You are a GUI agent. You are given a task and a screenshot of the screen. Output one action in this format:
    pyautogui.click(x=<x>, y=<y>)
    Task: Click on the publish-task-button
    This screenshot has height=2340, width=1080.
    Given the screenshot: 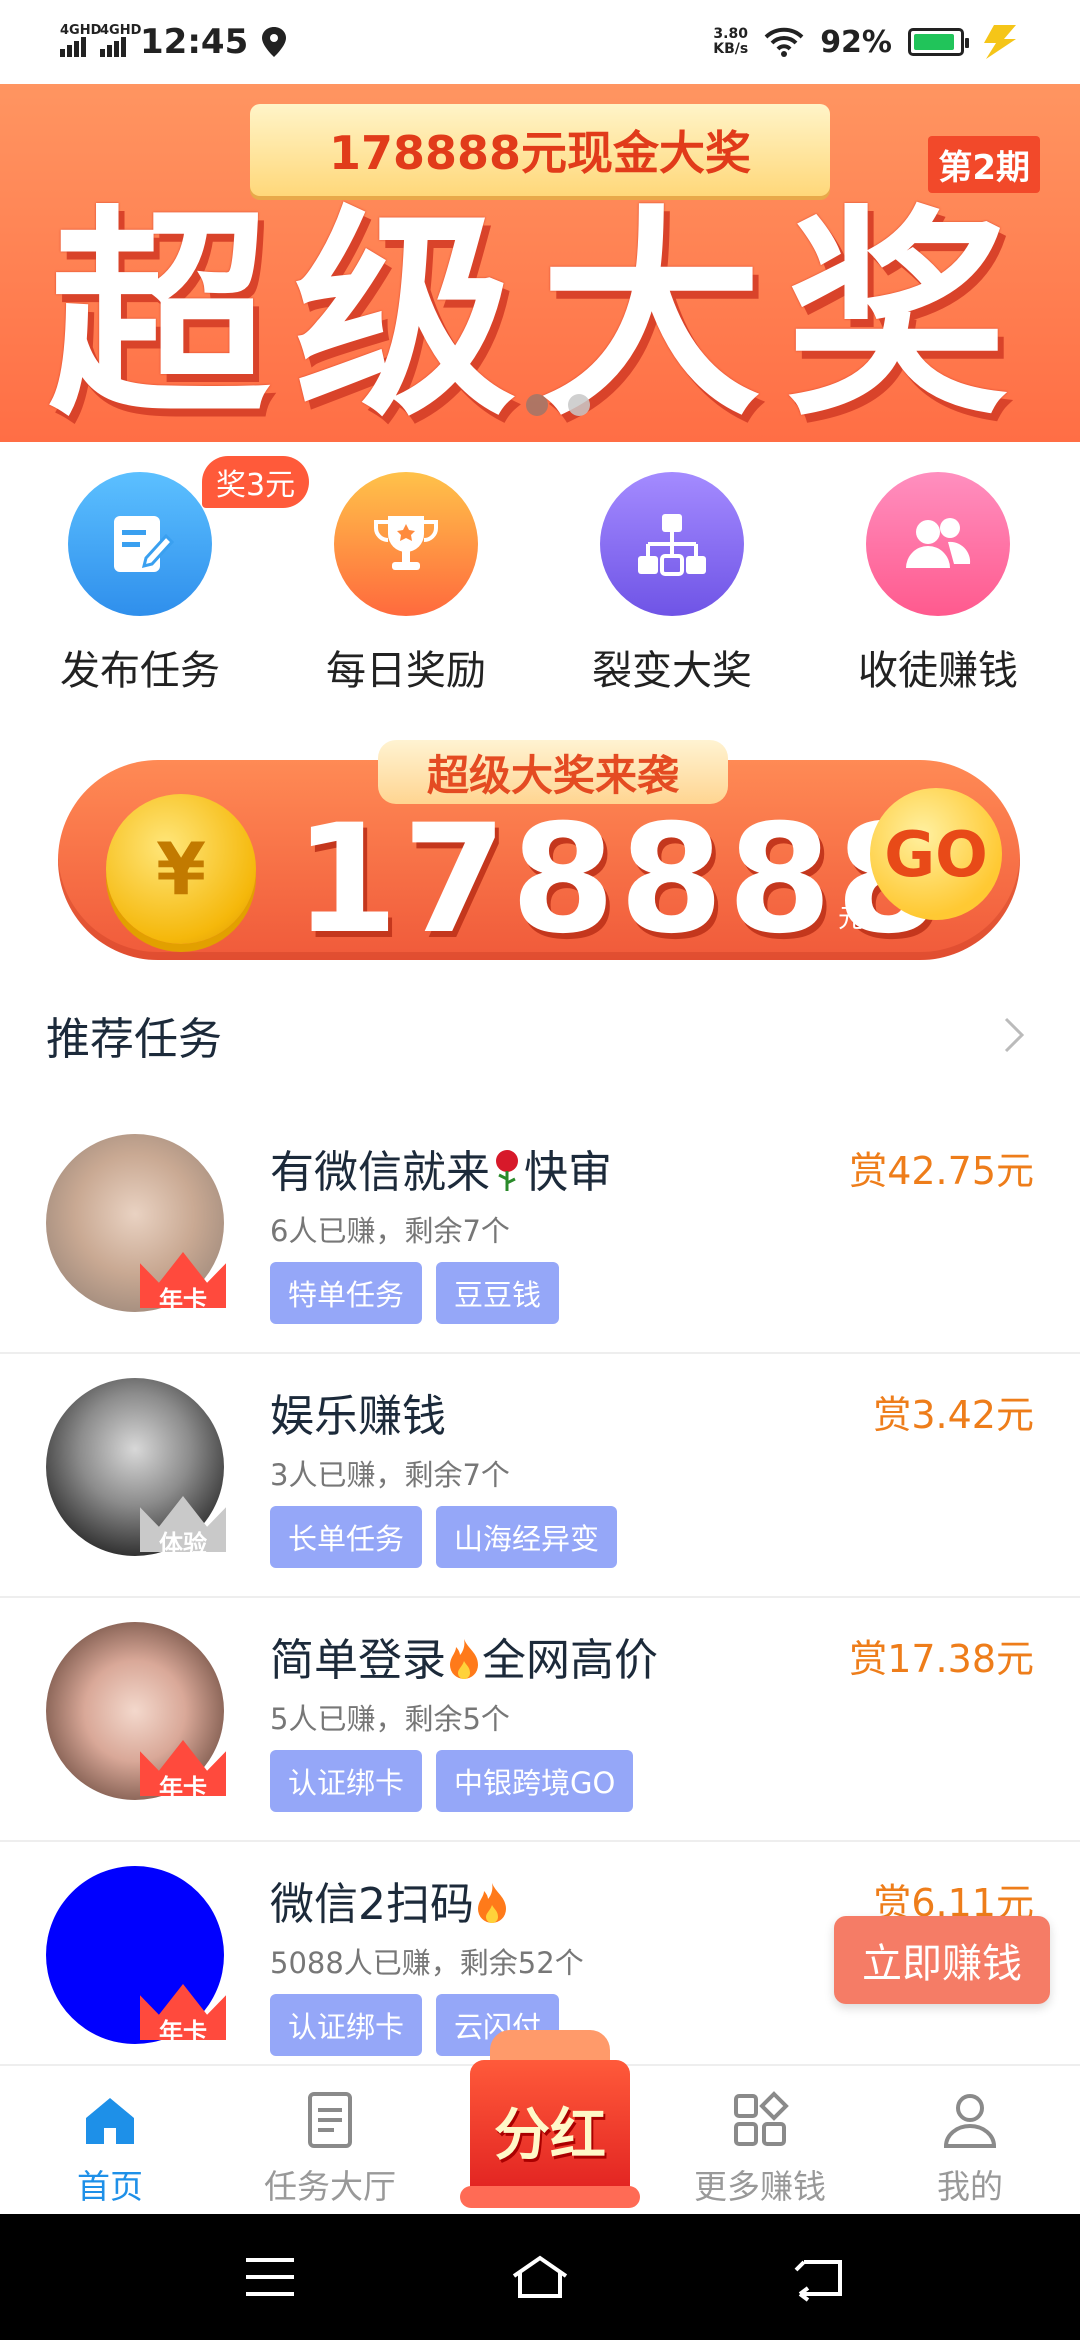 What is the action you would take?
    pyautogui.click(x=140, y=544)
    